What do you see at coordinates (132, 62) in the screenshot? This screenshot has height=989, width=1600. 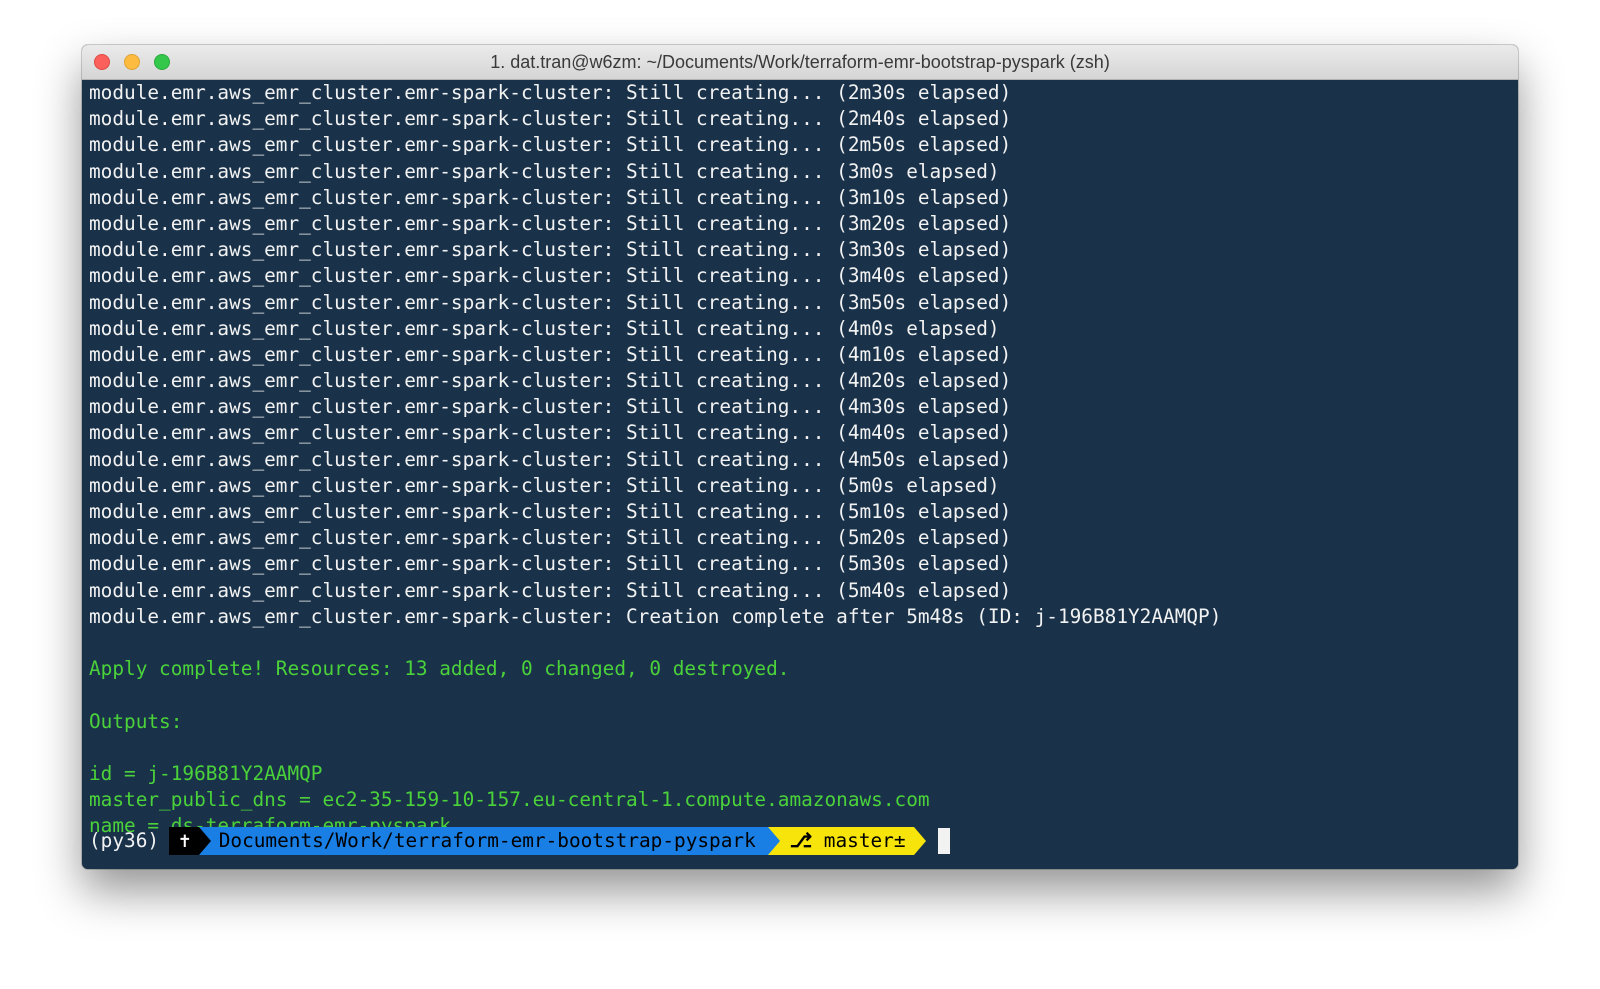 I see `minimize-icon` at bounding box center [132, 62].